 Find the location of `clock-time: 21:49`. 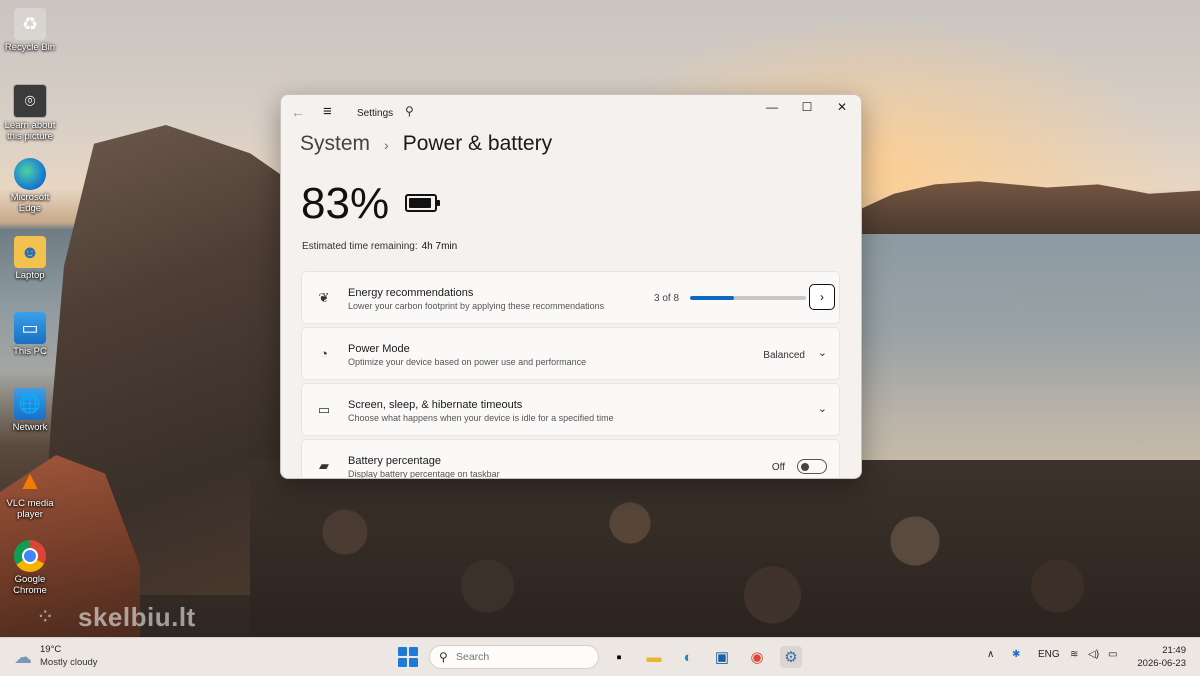

clock-time: 21:49 is located at coordinates (1174, 650).